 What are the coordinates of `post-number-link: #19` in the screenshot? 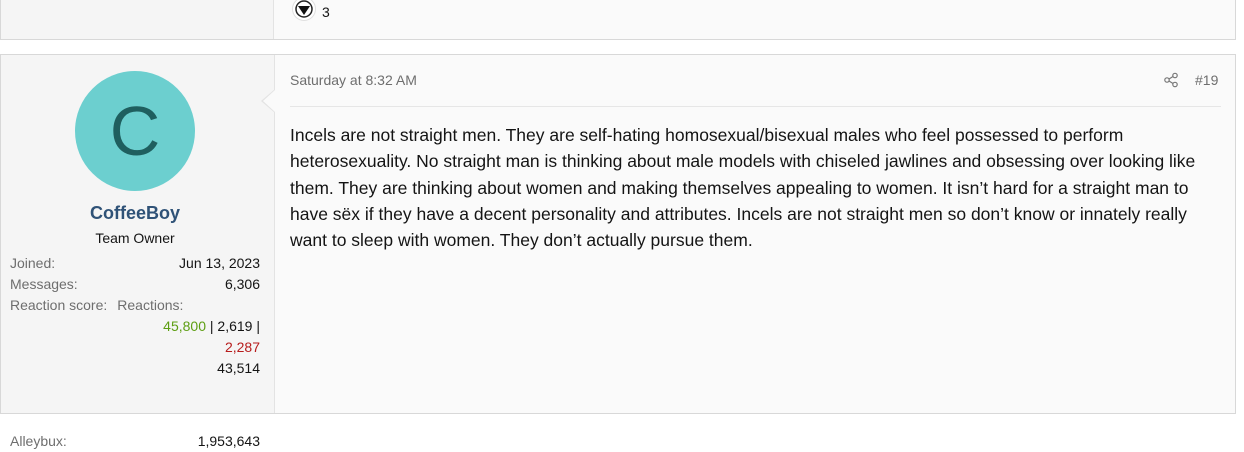 It's located at (1206, 80).